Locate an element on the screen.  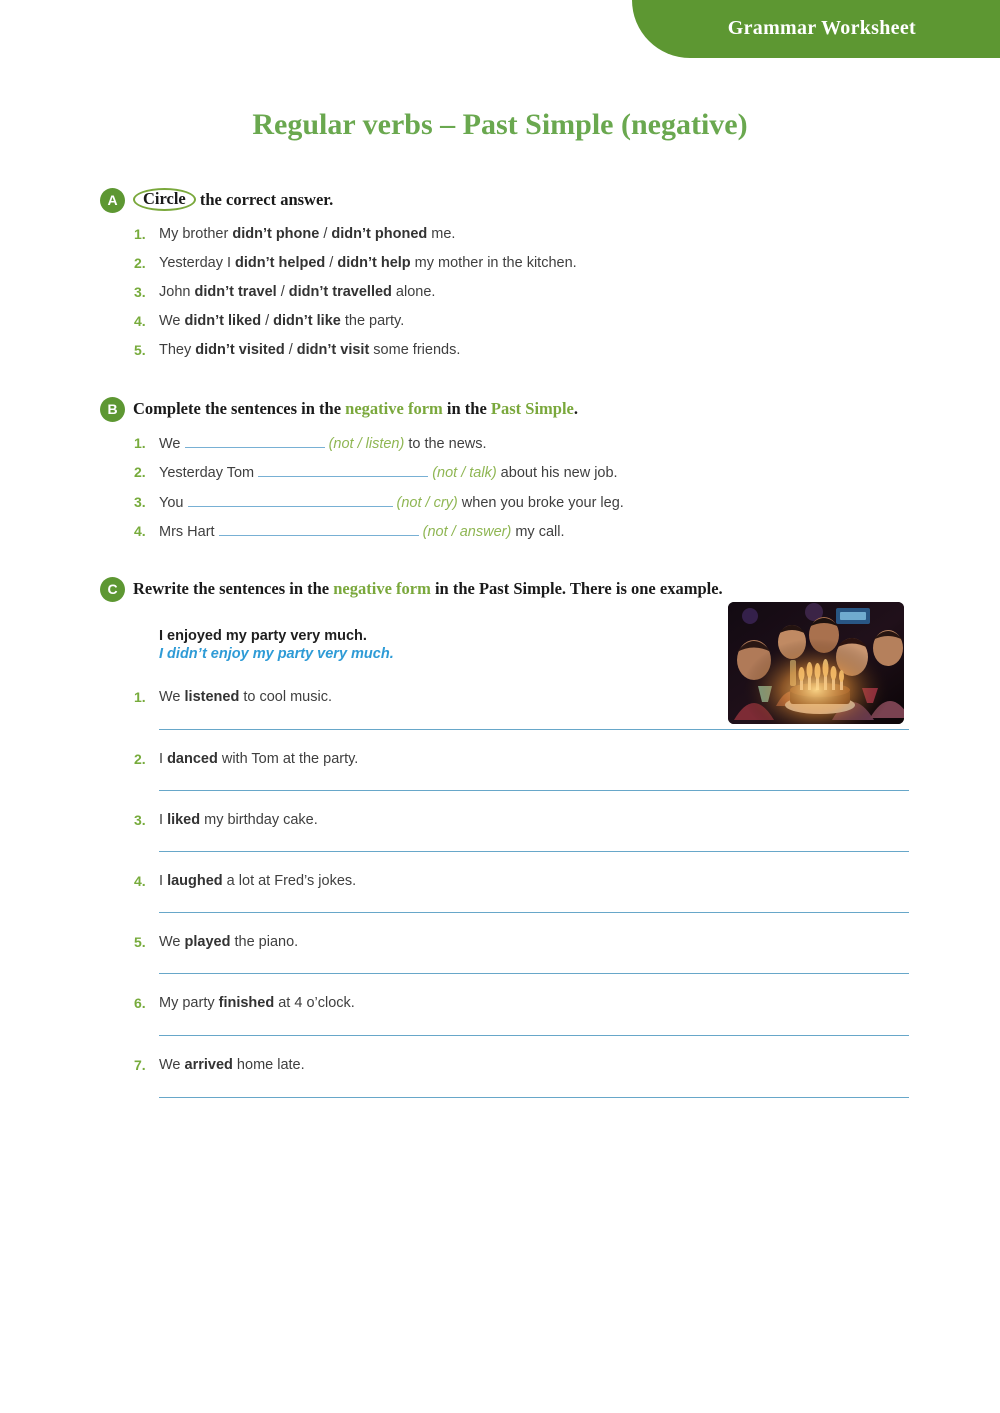
page-title: Regular verbs – Past Simple (negative) is located at coordinates (500, 124).